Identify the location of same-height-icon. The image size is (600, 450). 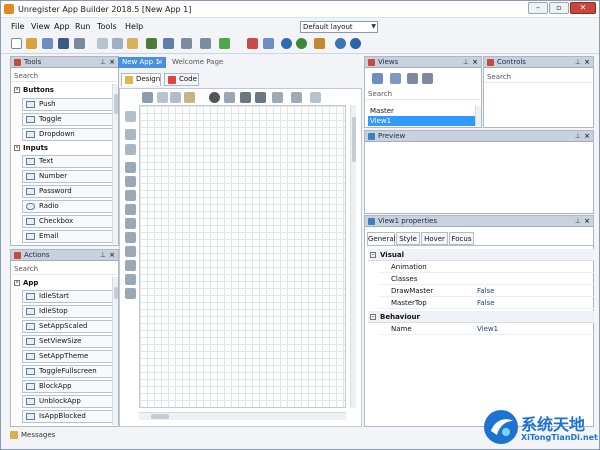
(130, 265).